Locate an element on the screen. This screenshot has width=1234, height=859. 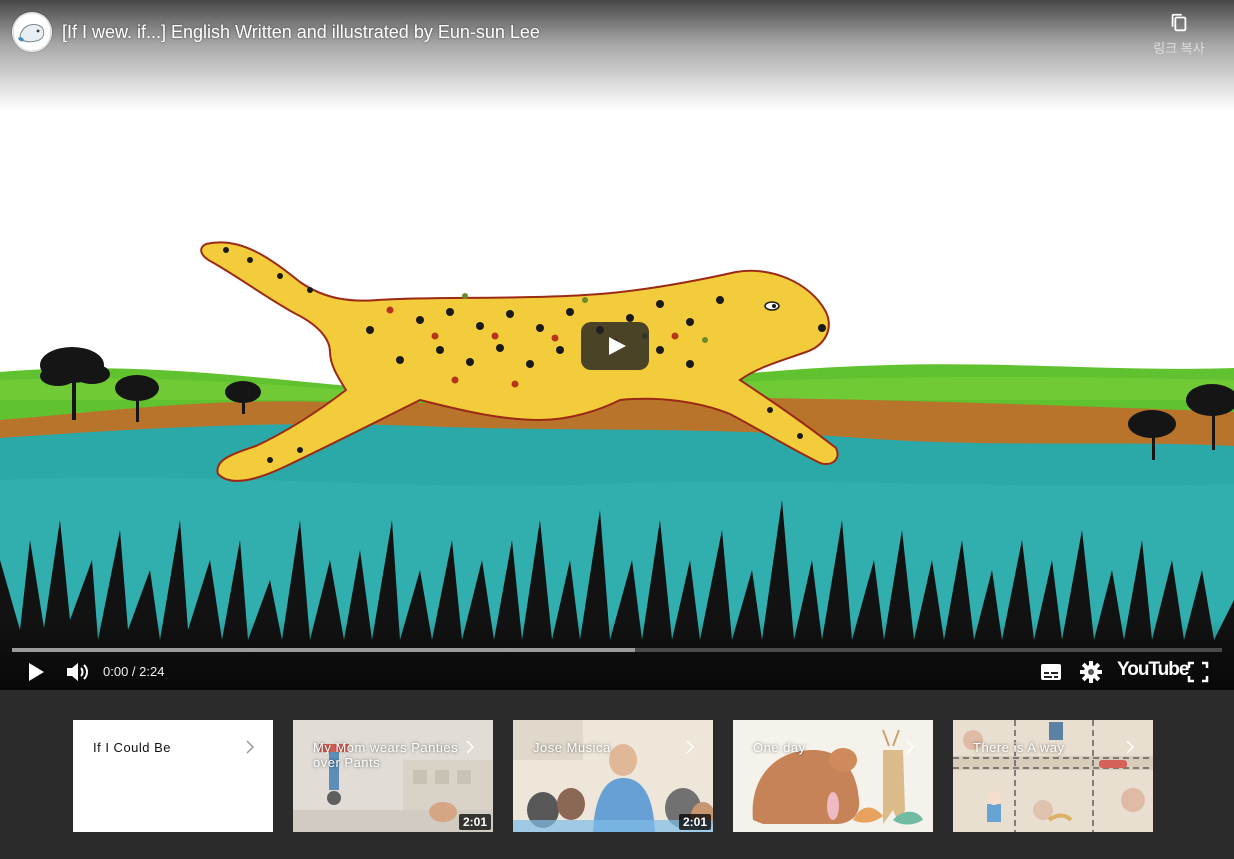
gear-icon is located at coordinates (1091, 672).